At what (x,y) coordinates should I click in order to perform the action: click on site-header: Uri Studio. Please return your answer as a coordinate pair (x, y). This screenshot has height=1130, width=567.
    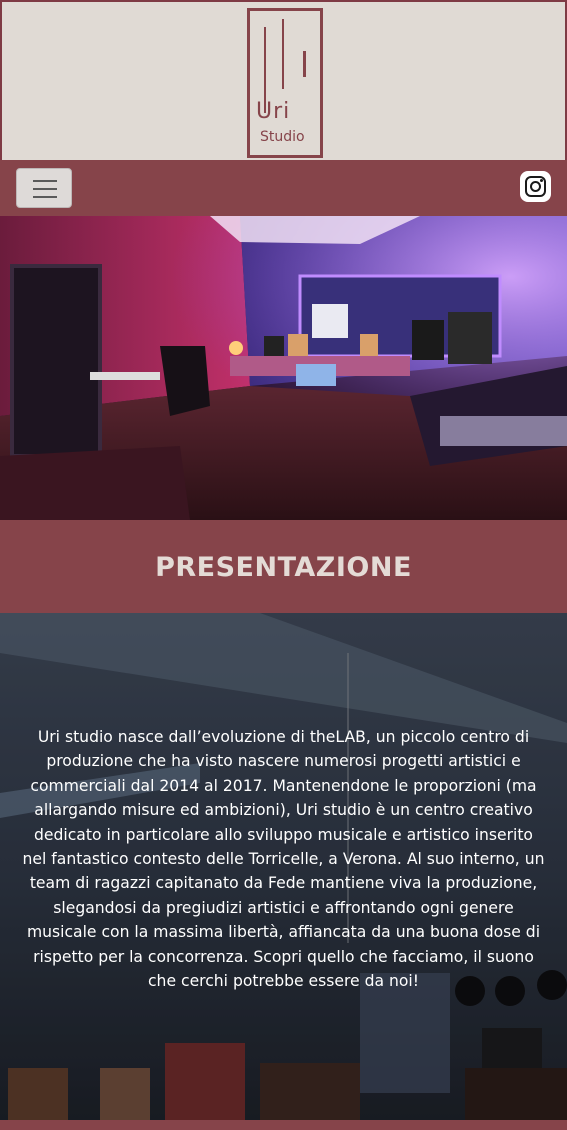
    Looking at the image, I should click on (283, 80).